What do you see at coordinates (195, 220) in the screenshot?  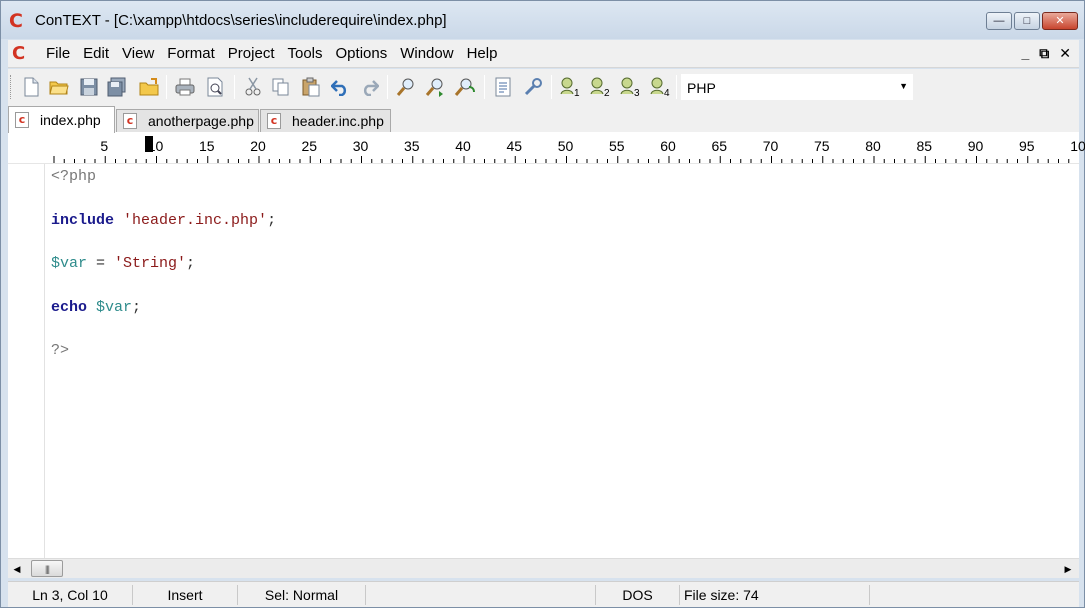 I see `code-token: 'header.inc.php'` at bounding box center [195, 220].